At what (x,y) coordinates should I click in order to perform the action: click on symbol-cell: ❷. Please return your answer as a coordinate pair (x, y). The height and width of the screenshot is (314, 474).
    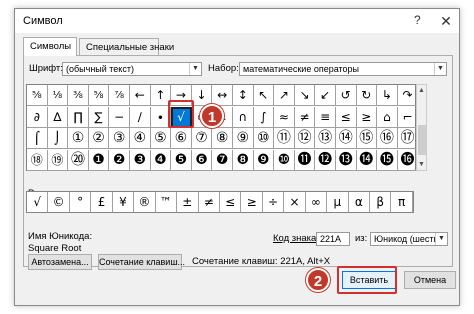
    Looking at the image, I should click on (119, 160).